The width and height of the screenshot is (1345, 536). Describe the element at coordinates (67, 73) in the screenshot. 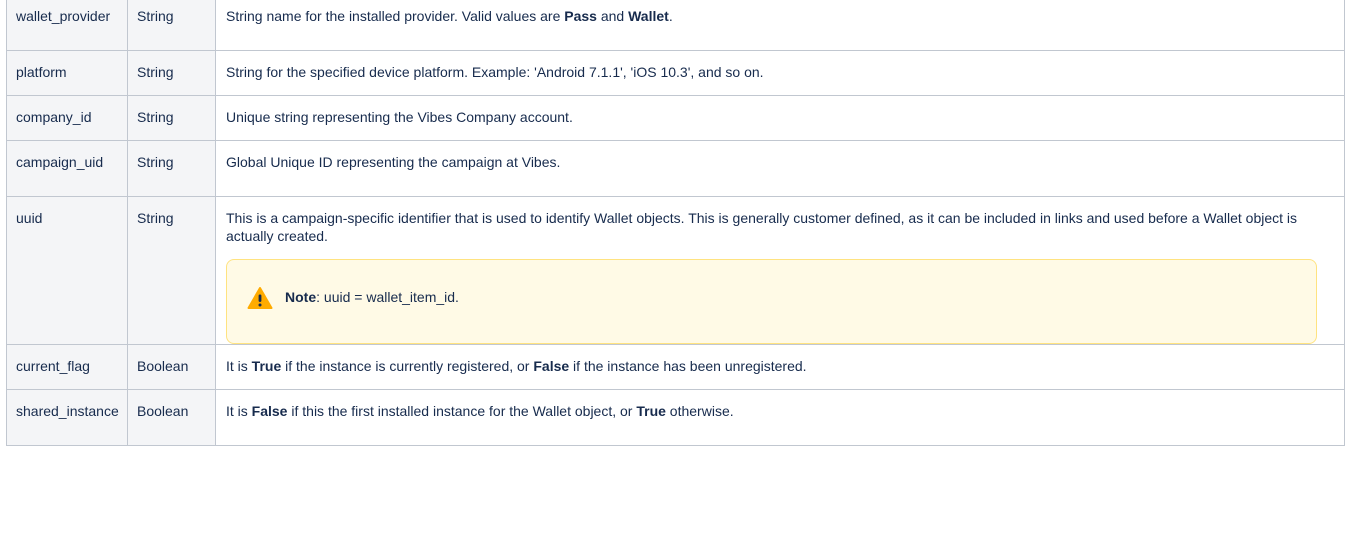

I see `param-name: platform` at that location.